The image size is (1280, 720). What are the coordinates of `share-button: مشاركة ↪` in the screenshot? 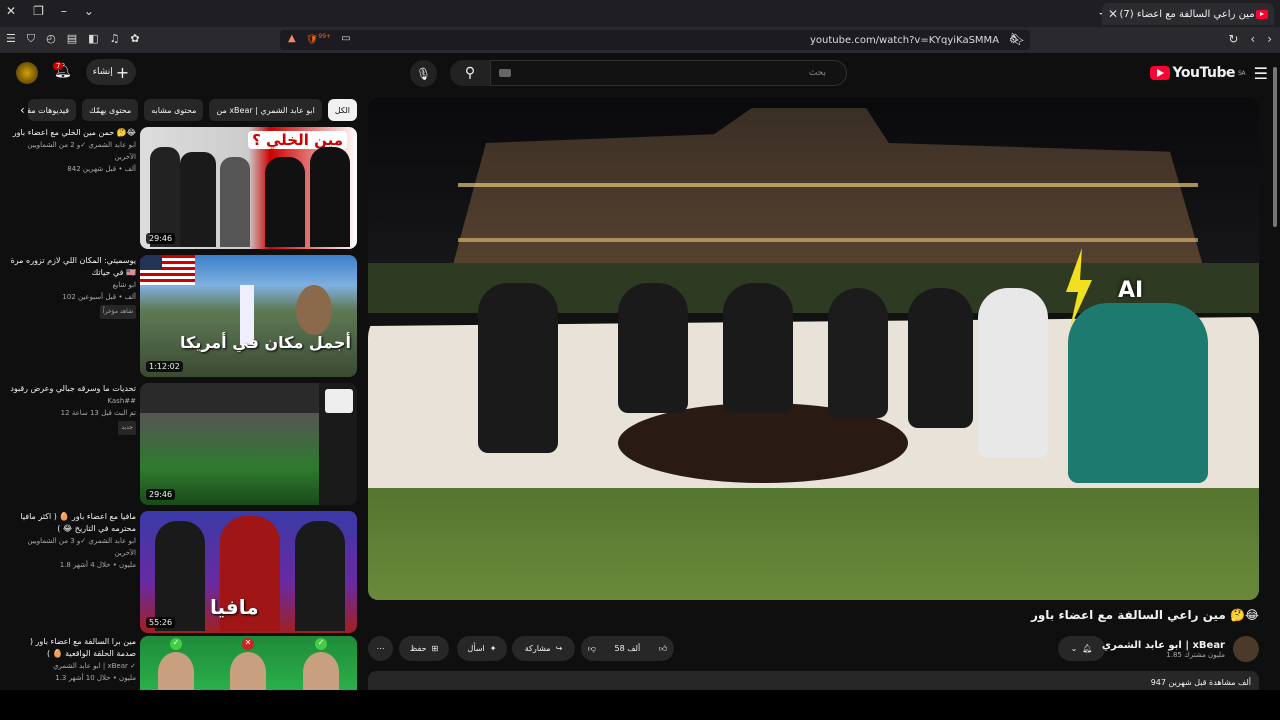 It's located at (543, 648).